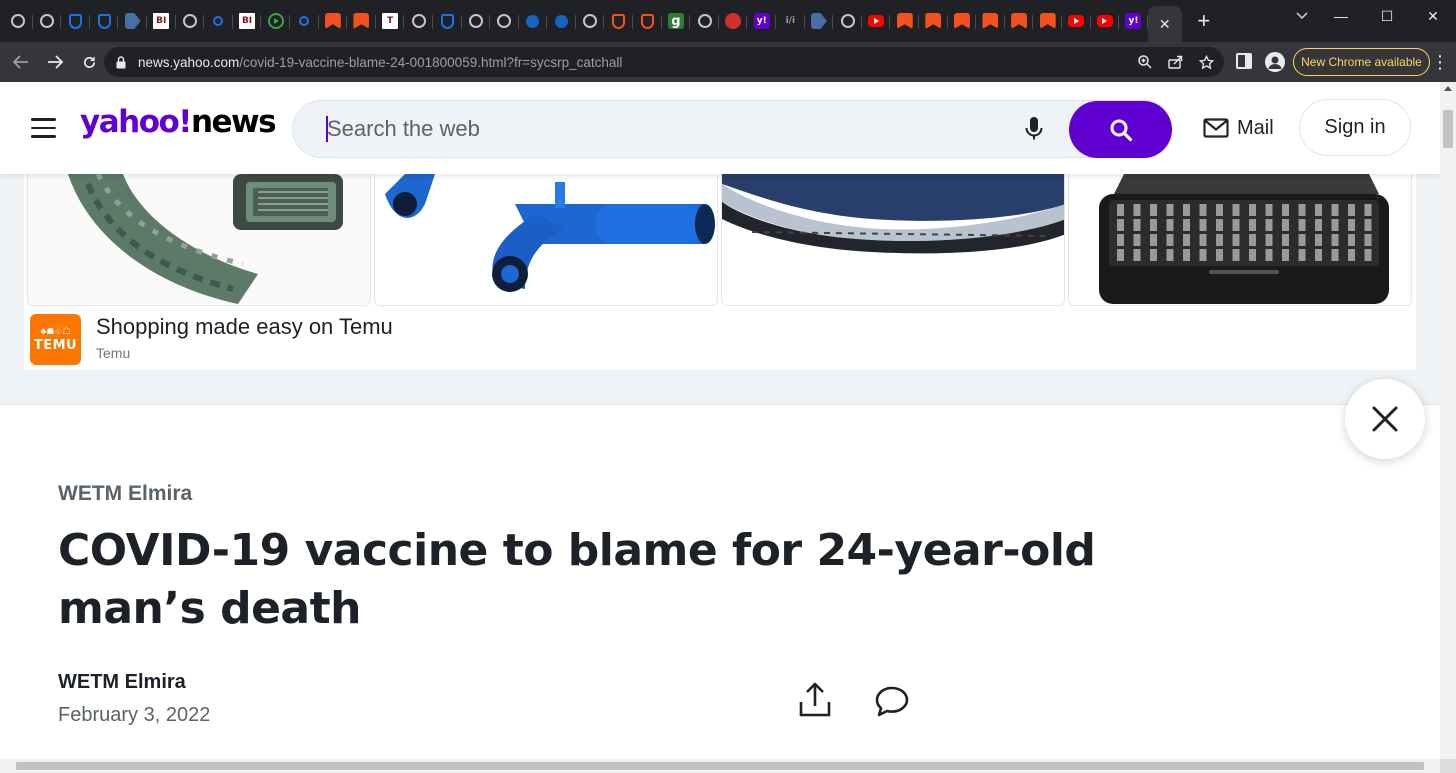 The width and height of the screenshot is (1456, 773). What do you see at coordinates (125, 494) in the screenshot?
I see `article-provider: WETM Elmira` at bounding box center [125, 494].